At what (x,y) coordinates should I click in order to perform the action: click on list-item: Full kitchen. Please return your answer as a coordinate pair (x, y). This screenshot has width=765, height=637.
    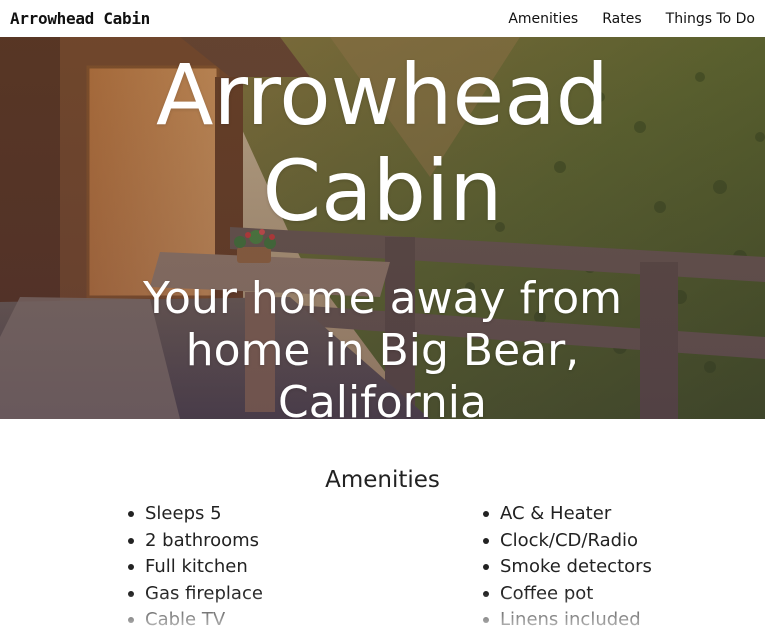
    Looking at the image, I should click on (195, 567).